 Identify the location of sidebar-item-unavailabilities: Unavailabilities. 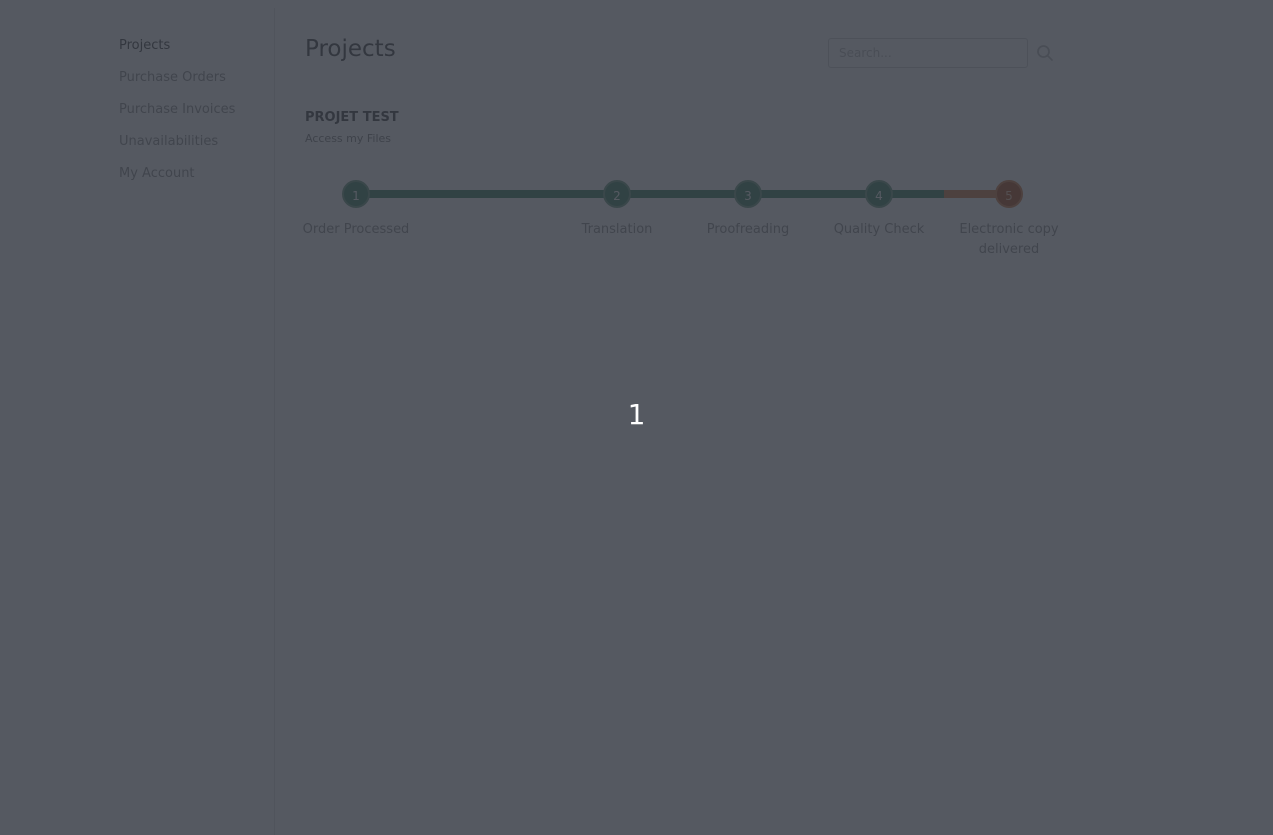
(168, 141).